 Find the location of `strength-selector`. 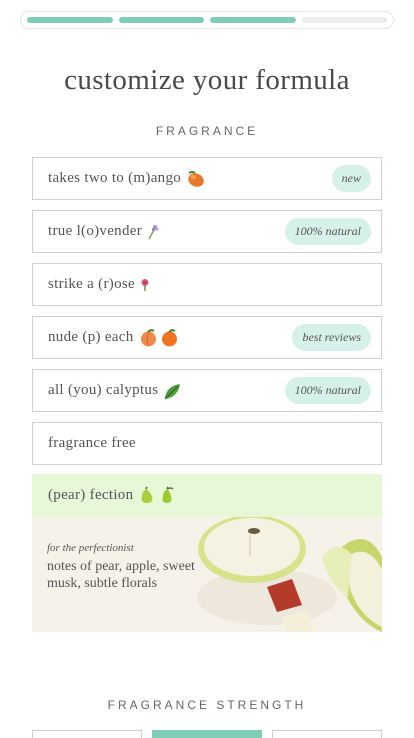

strength-selector is located at coordinates (207, 734).